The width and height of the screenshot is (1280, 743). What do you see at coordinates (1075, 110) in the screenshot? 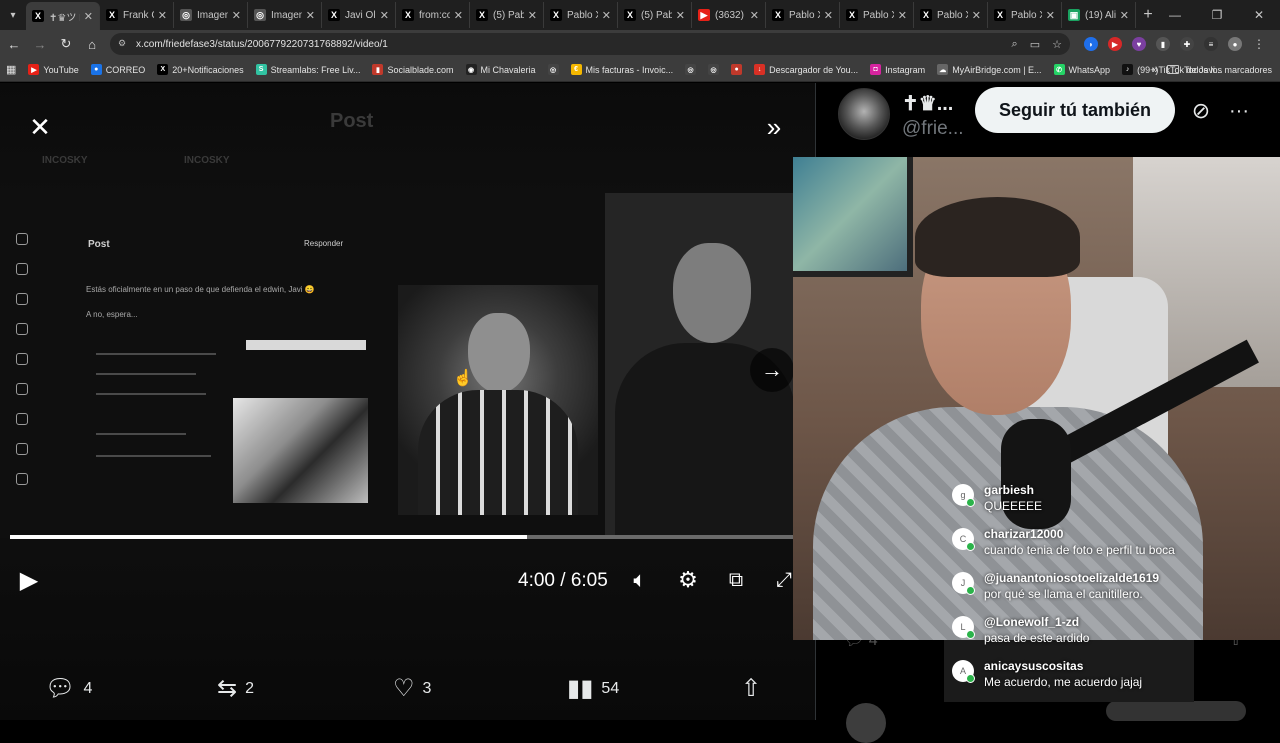
I see `follow-button: Seguir tú también` at bounding box center [1075, 110].